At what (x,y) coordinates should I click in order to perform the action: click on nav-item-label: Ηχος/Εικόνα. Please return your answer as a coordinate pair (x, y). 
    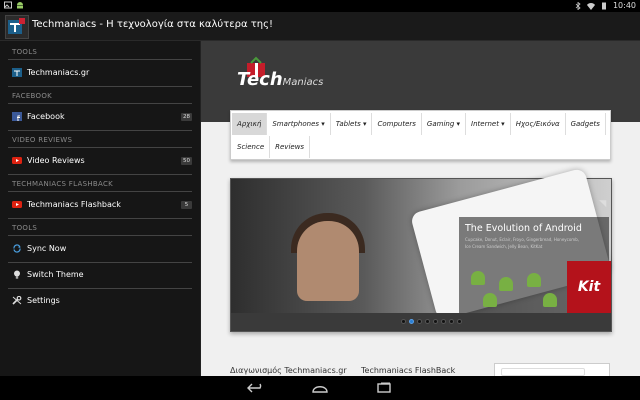
    Looking at the image, I should click on (537, 124).